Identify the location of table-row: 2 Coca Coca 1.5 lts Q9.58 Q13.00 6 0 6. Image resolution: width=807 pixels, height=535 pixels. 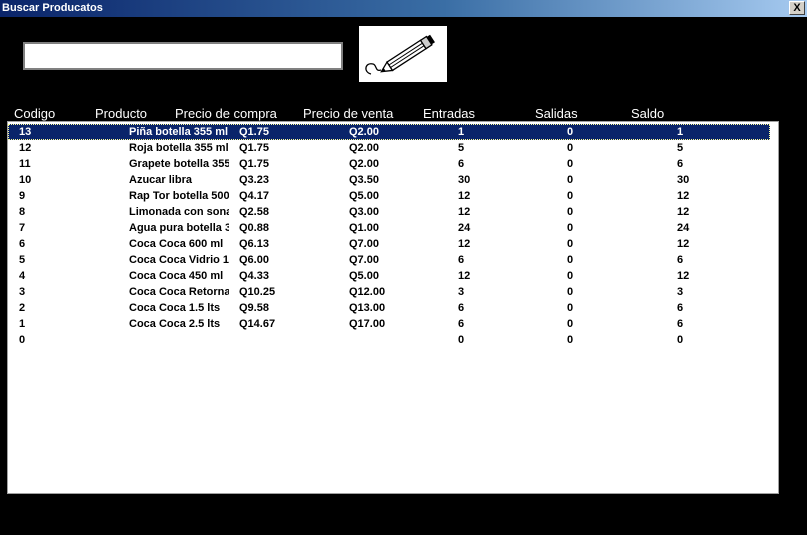
(389, 308).